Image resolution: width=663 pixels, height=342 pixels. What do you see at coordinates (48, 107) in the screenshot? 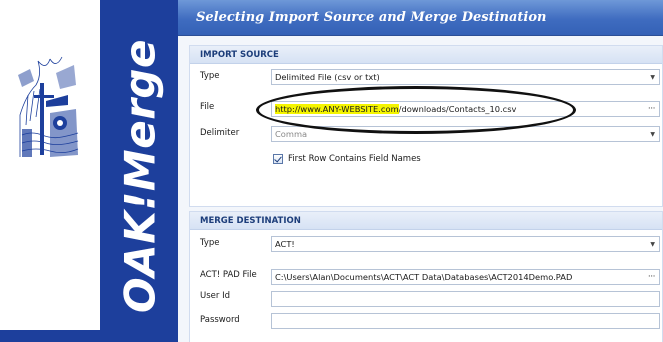
I see `tree-scene-icon` at bounding box center [48, 107].